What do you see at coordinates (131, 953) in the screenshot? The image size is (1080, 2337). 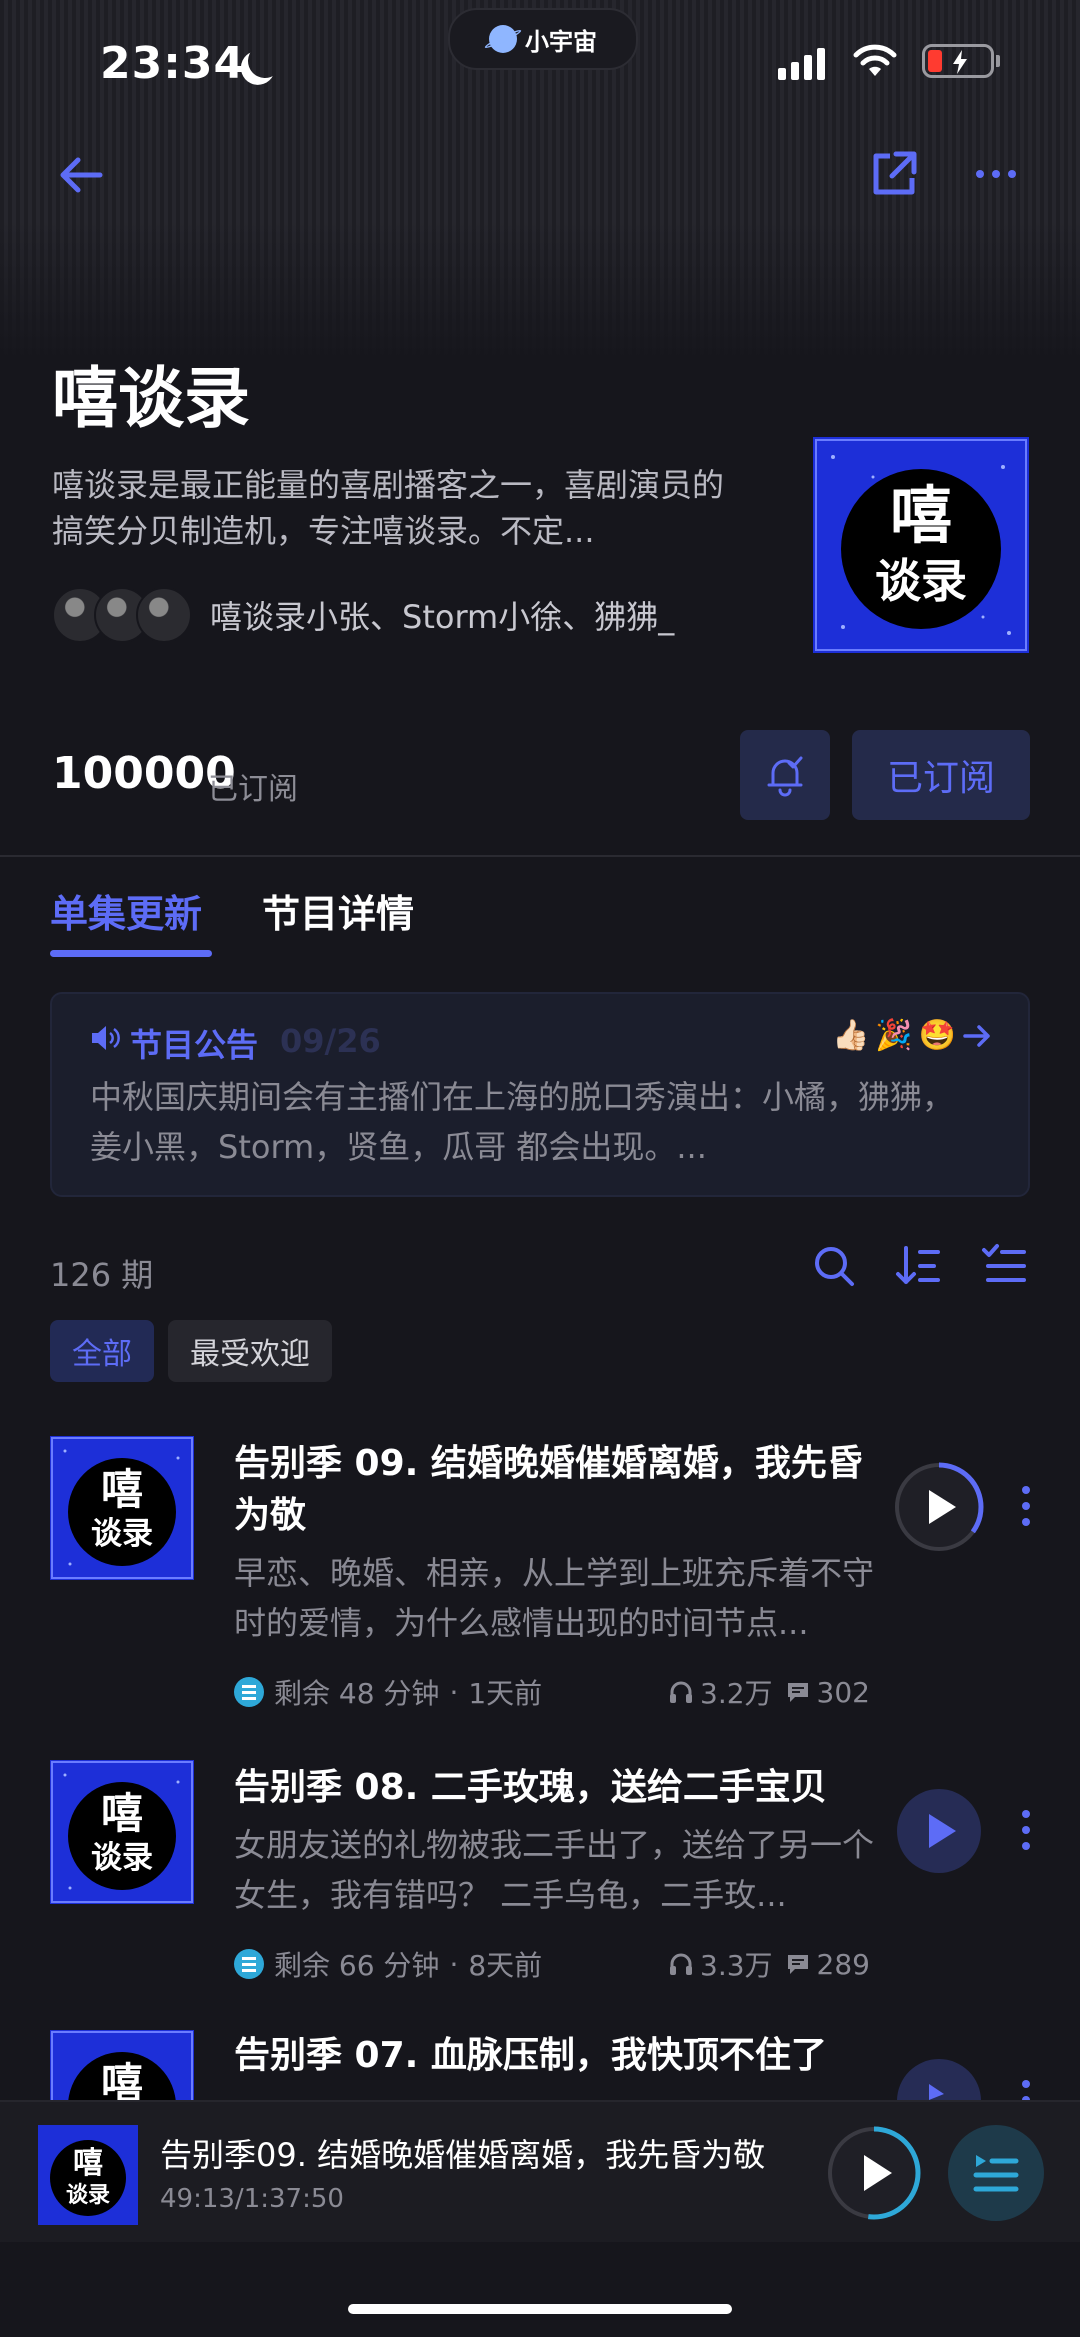 I see `tab-underline` at bounding box center [131, 953].